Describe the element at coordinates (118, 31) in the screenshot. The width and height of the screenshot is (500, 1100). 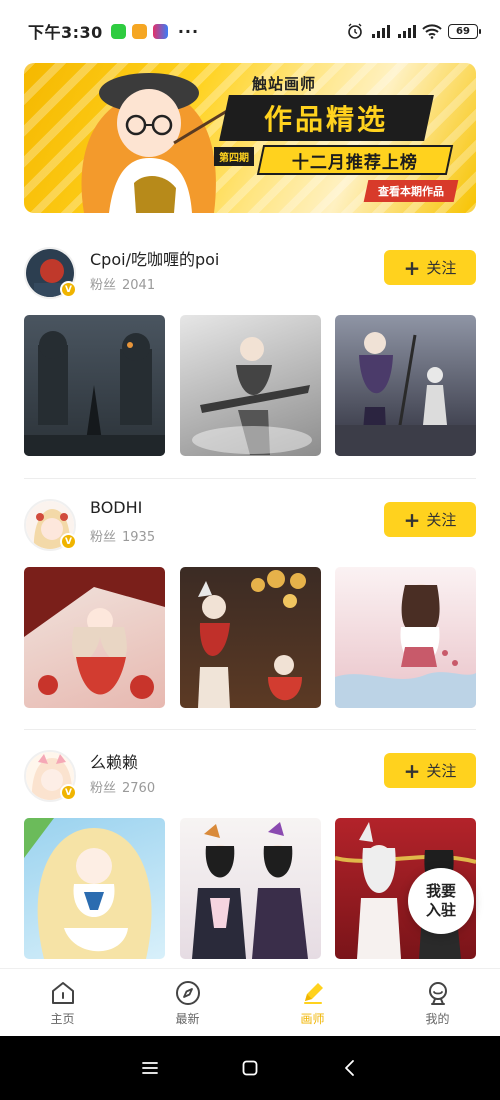
I see `wechat-icon` at that location.